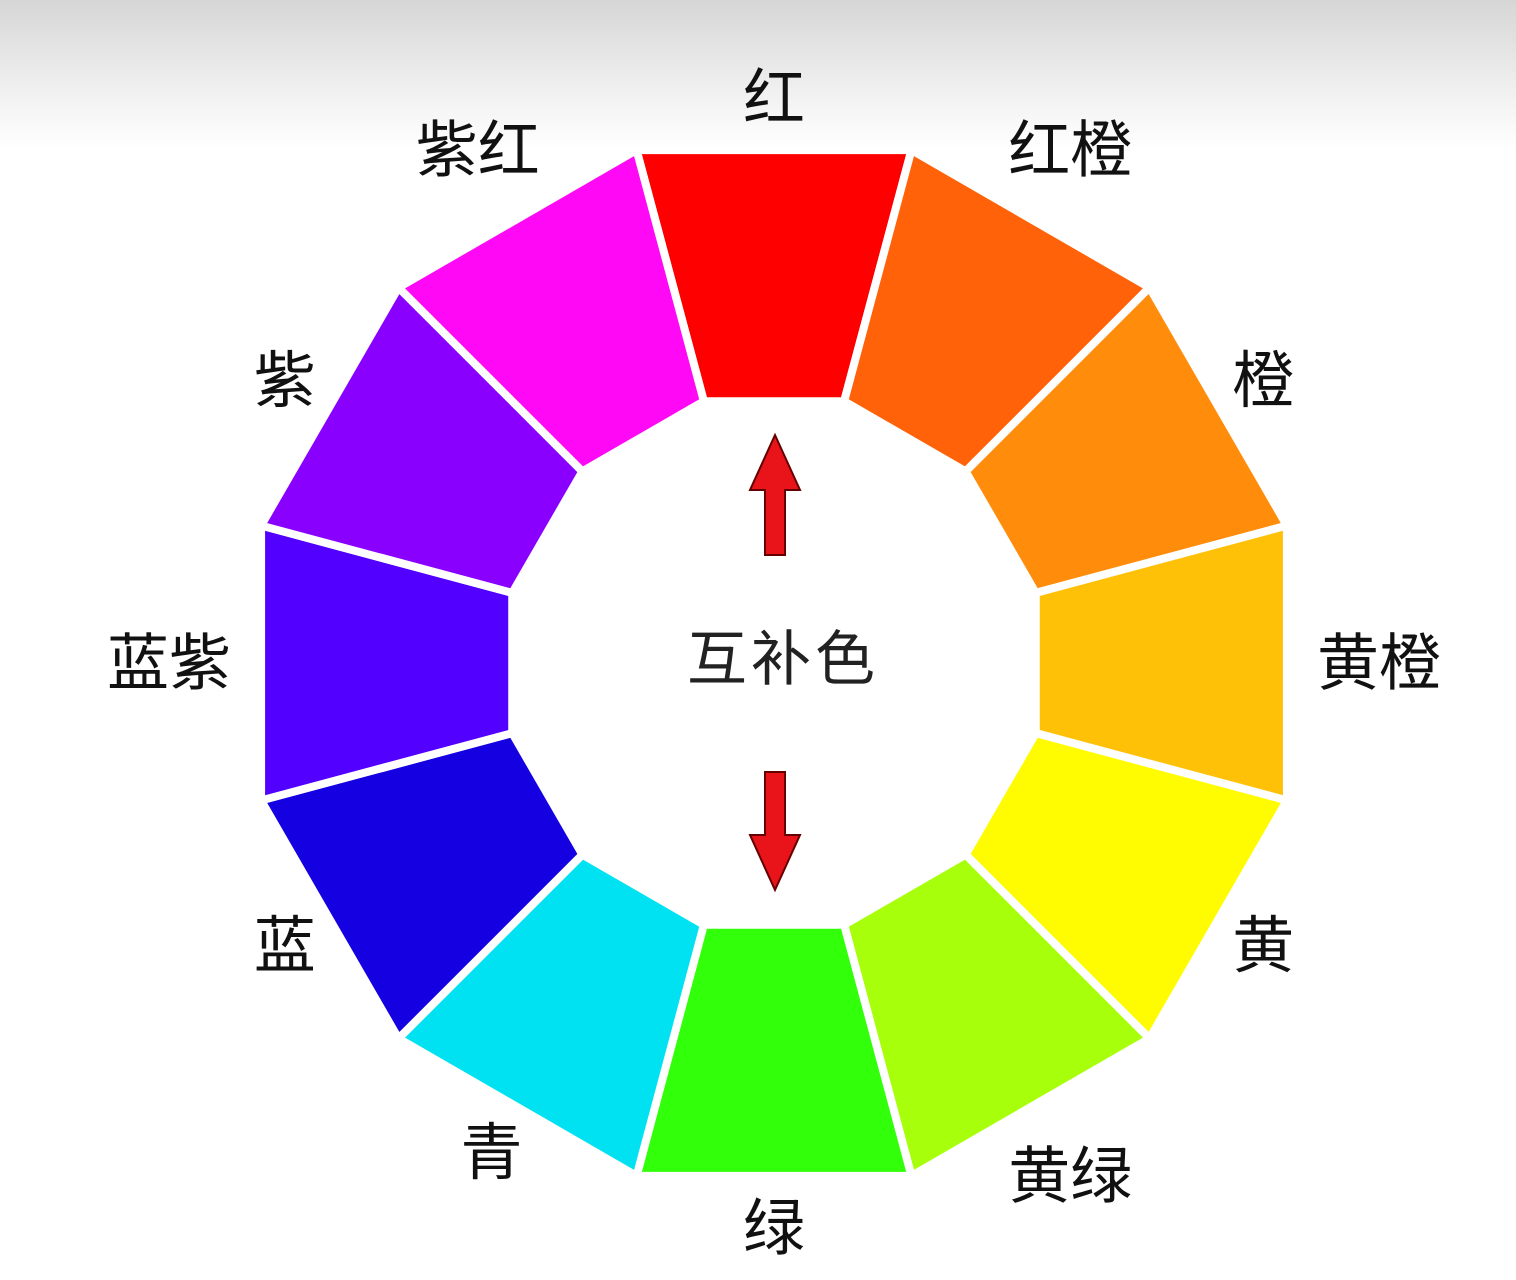 The width and height of the screenshot is (1516, 1280). What do you see at coordinates (1263, 945) in the screenshot?
I see `segment-label: 黄` at bounding box center [1263, 945].